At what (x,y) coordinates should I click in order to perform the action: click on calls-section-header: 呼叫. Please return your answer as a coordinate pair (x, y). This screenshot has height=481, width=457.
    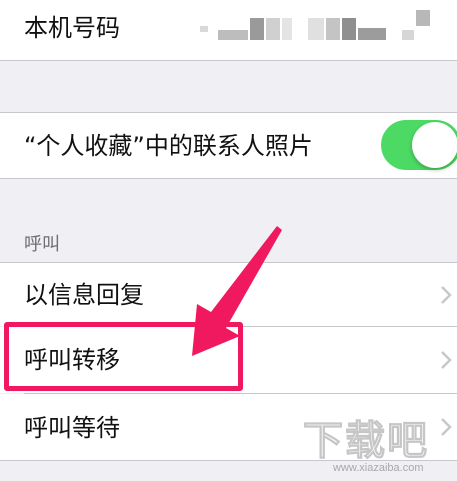
    Looking at the image, I should click on (42, 244).